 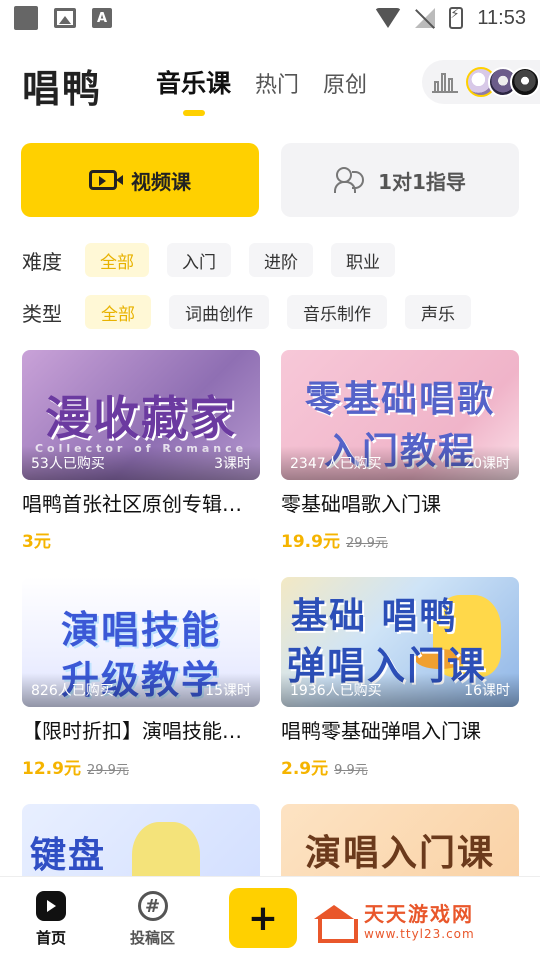 I want to click on type-chip-songwriting: 词曲创作, so click(x=219, y=312).